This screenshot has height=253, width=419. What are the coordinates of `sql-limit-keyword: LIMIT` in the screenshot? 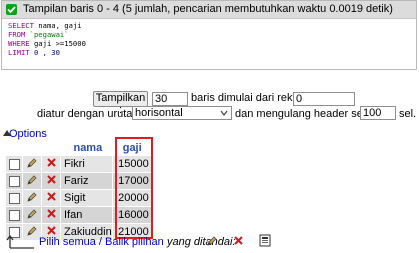 It's located at (19, 52).